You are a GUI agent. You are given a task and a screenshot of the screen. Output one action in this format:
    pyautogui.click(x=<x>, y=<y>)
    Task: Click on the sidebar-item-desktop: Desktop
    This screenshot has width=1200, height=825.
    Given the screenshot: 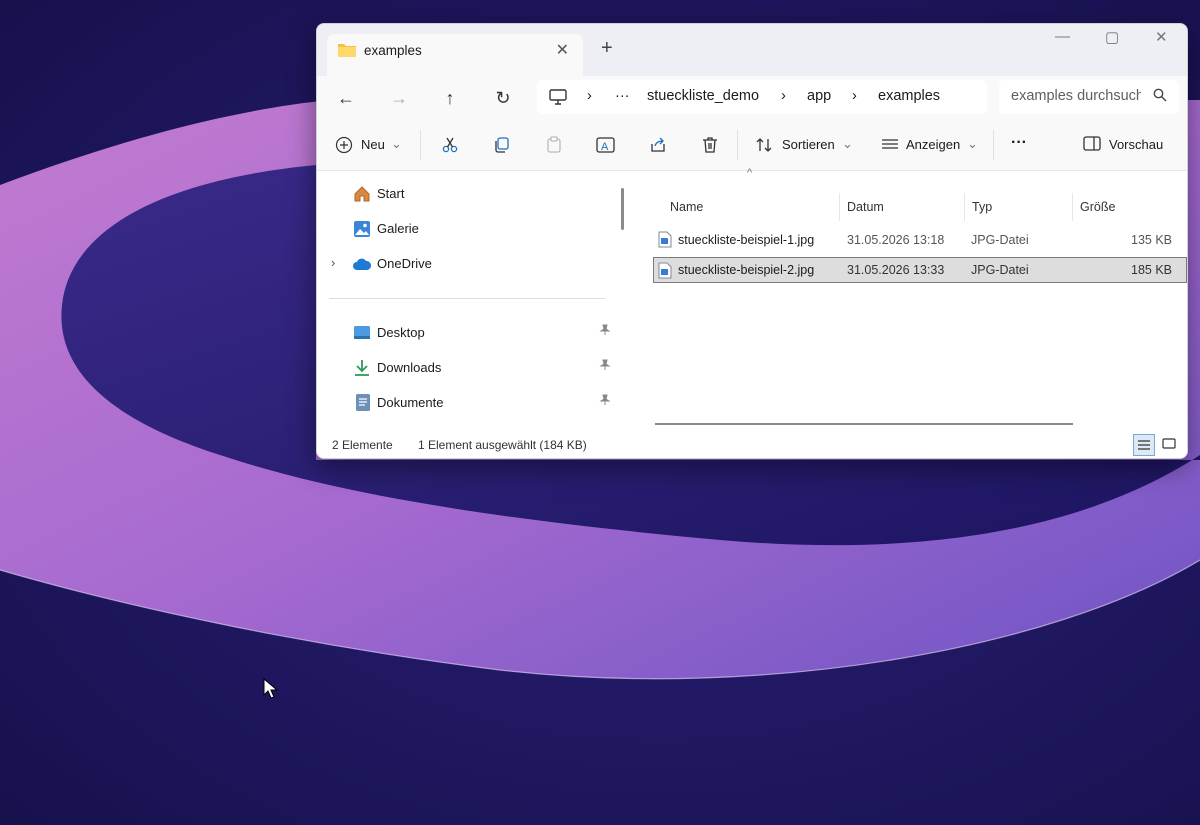 What is the action you would take?
    pyautogui.click(x=483, y=333)
    